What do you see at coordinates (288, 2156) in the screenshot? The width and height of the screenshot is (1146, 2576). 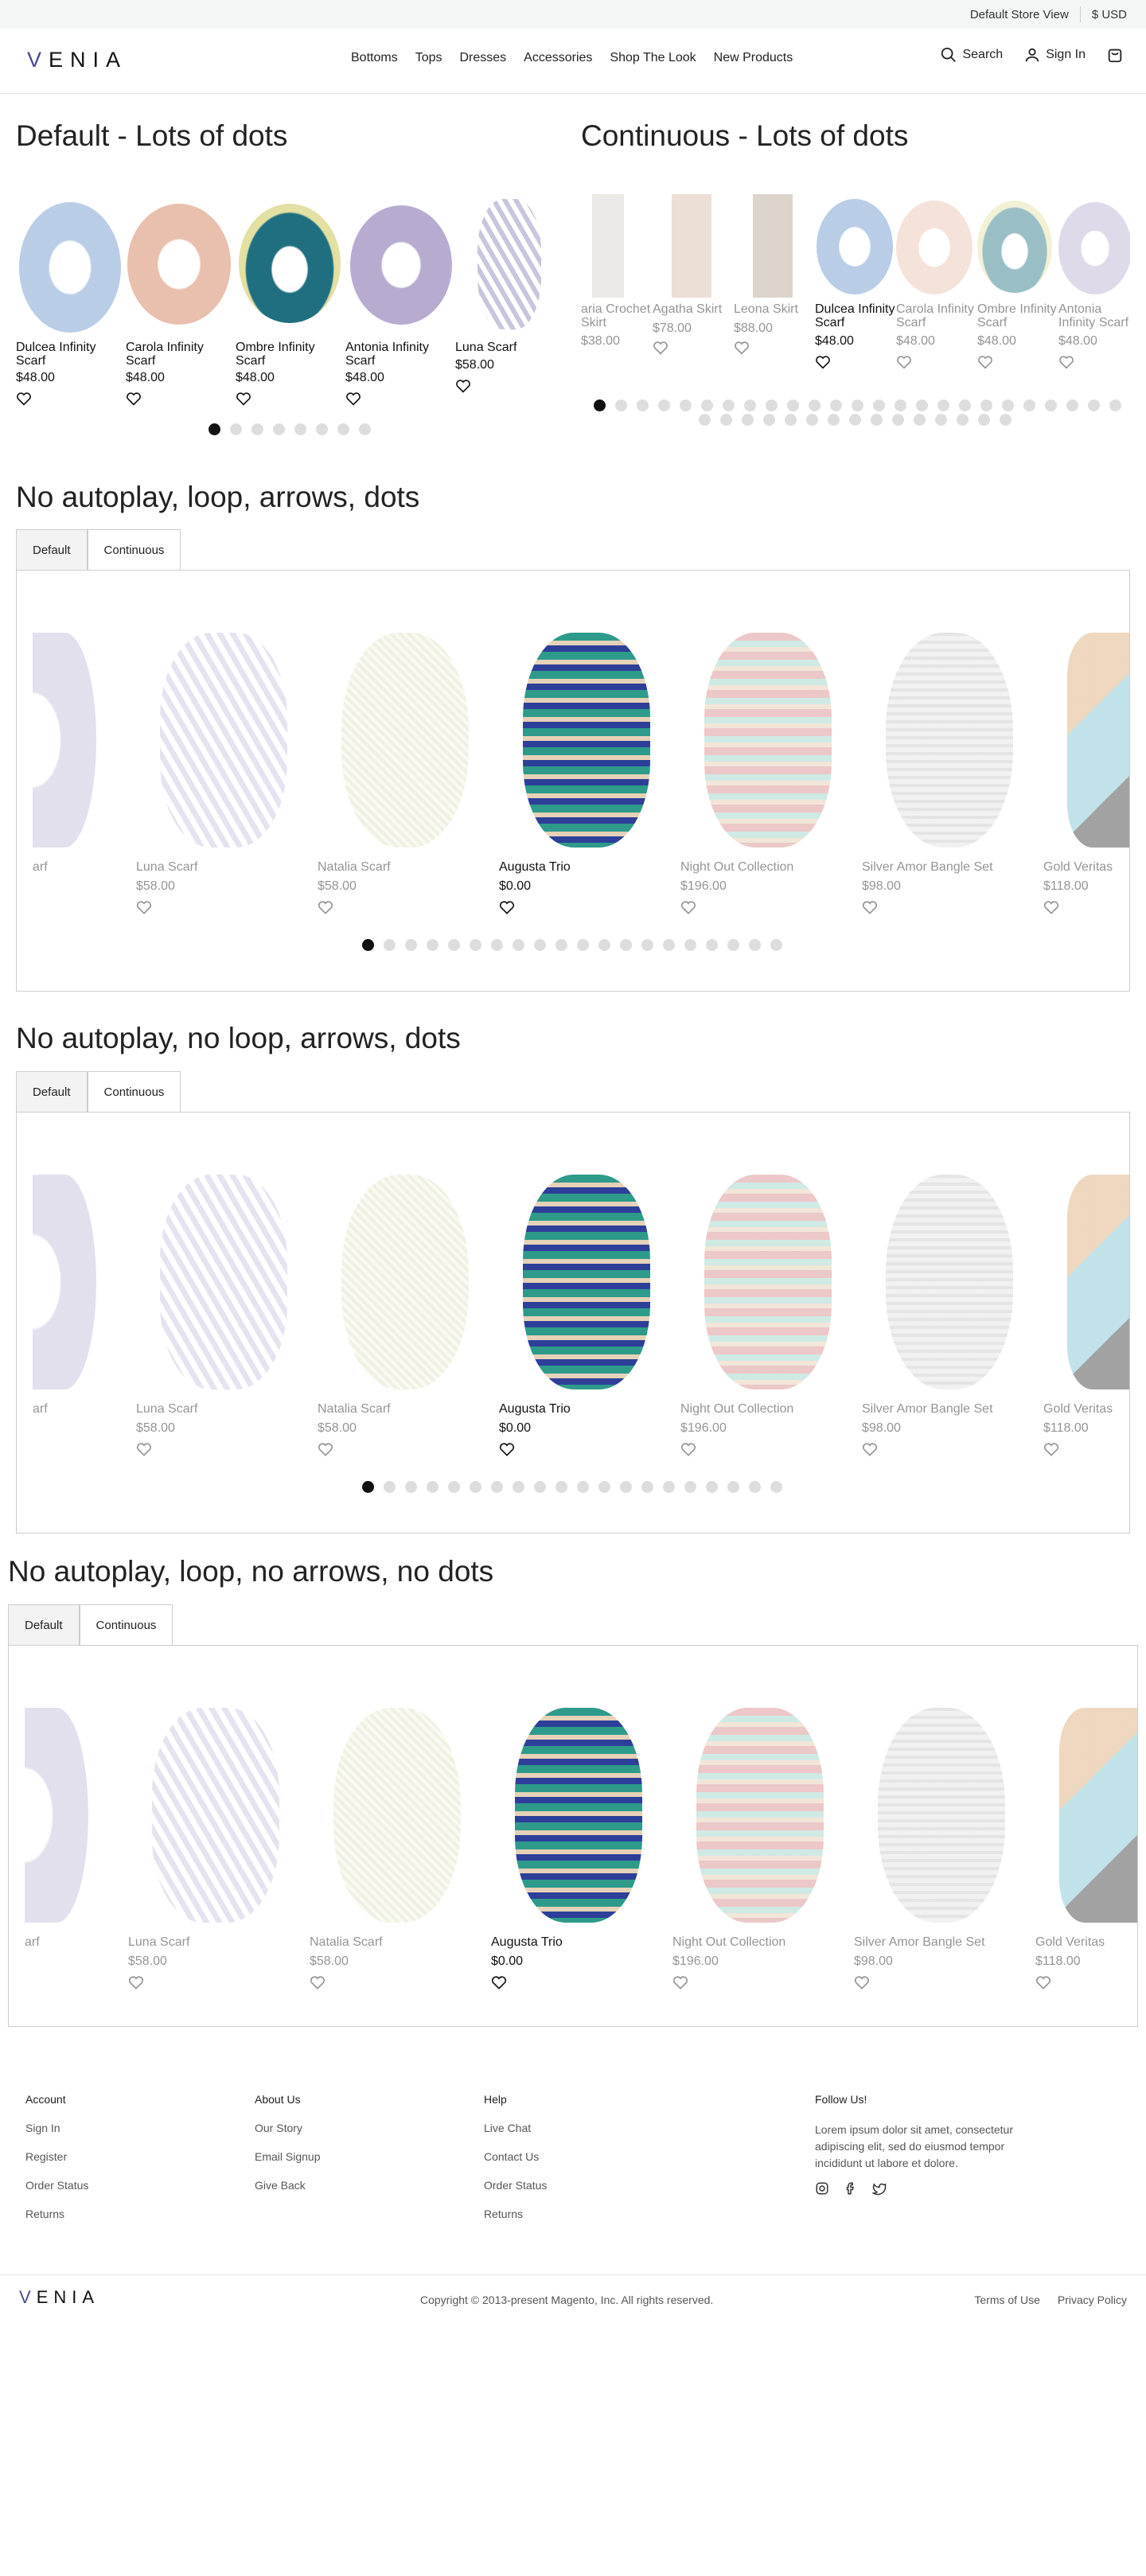 I see `footer-link: Email Signup` at bounding box center [288, 2156].